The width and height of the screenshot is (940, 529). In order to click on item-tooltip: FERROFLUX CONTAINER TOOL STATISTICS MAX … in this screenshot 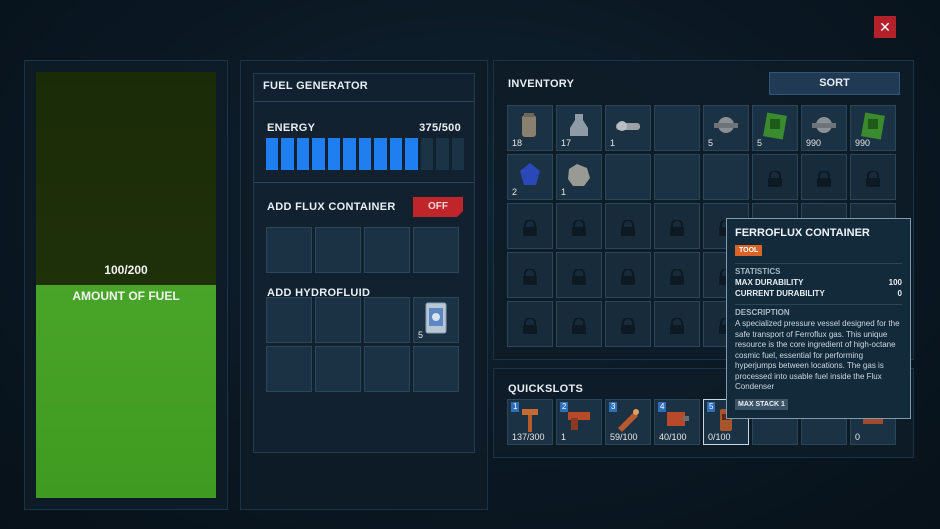, I will do `click(818, 318)`.